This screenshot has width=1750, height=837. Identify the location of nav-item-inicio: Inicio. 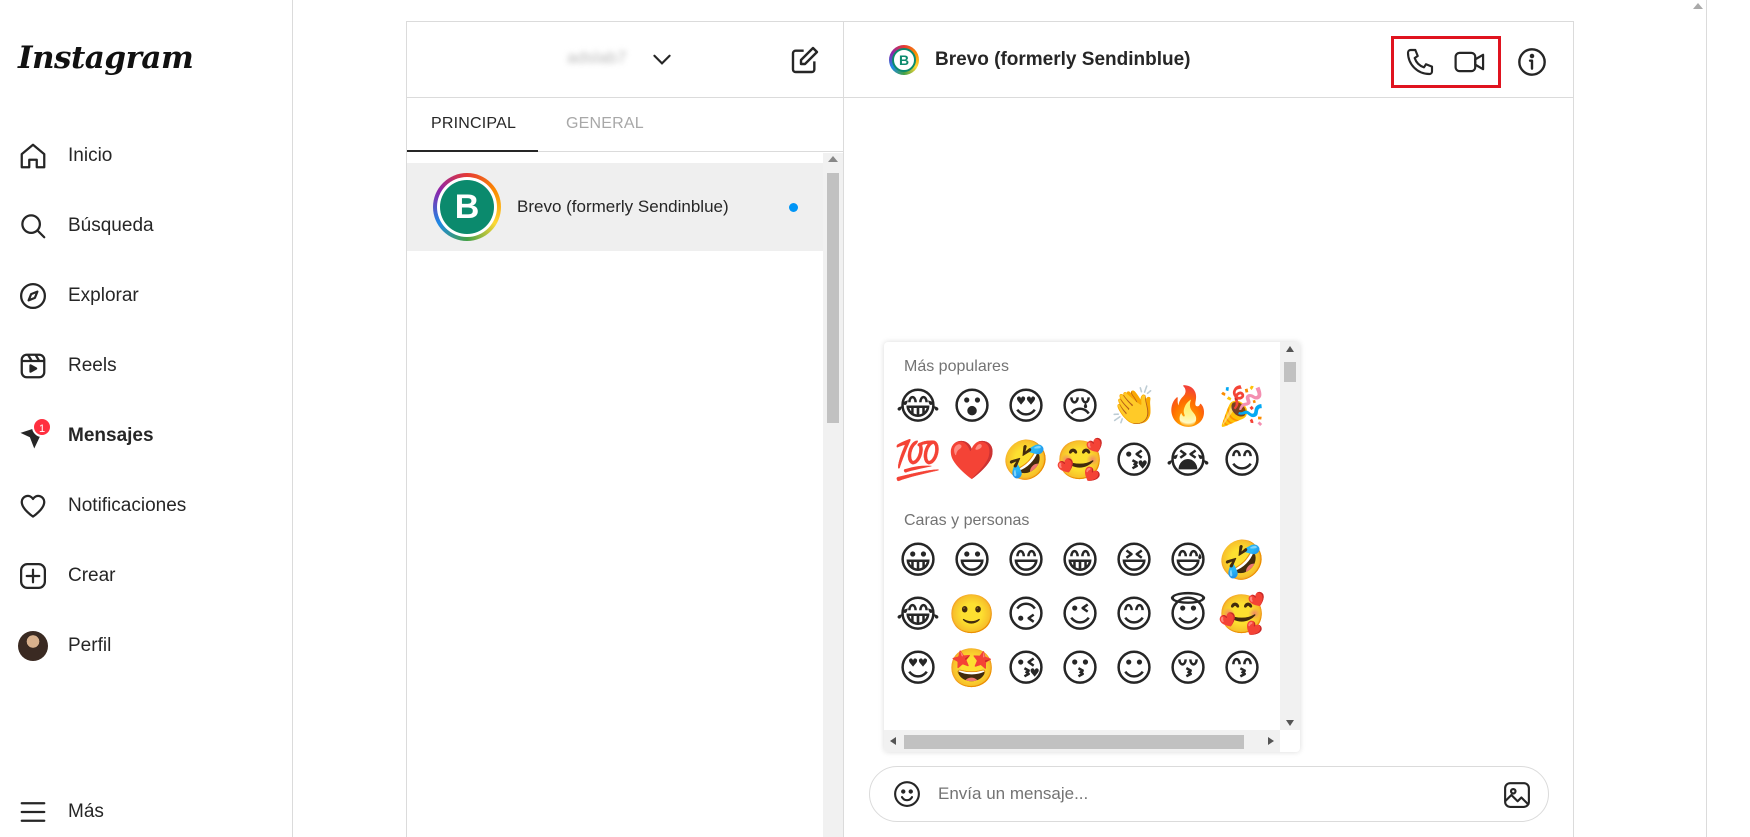
(143, 156).